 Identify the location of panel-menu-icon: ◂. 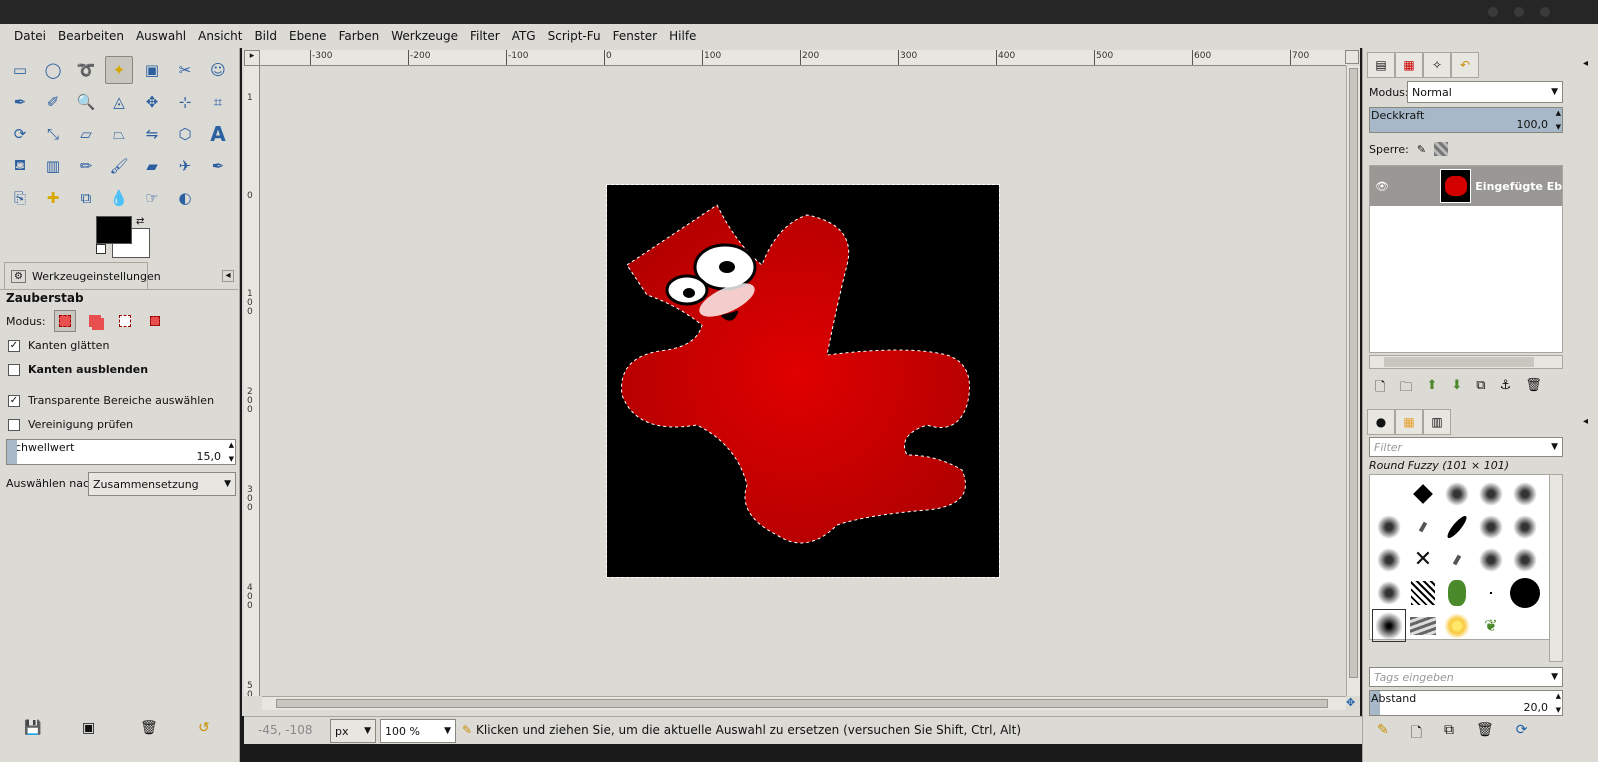
(1585, 421).